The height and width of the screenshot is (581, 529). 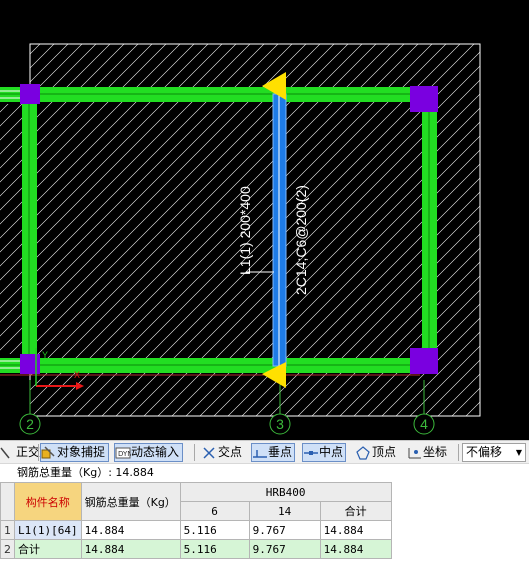 What do you see at coordinates (85, 472) in the screenshot?
I see `rebar-summary-text: 钢筋总重量（Kg）: 14.884` at bounding box center [85, 472].